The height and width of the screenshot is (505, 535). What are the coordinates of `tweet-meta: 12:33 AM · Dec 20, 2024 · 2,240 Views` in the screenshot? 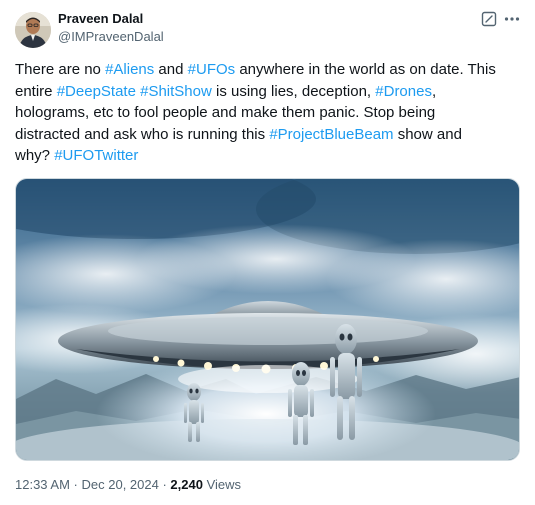 It's located at (128, 485).